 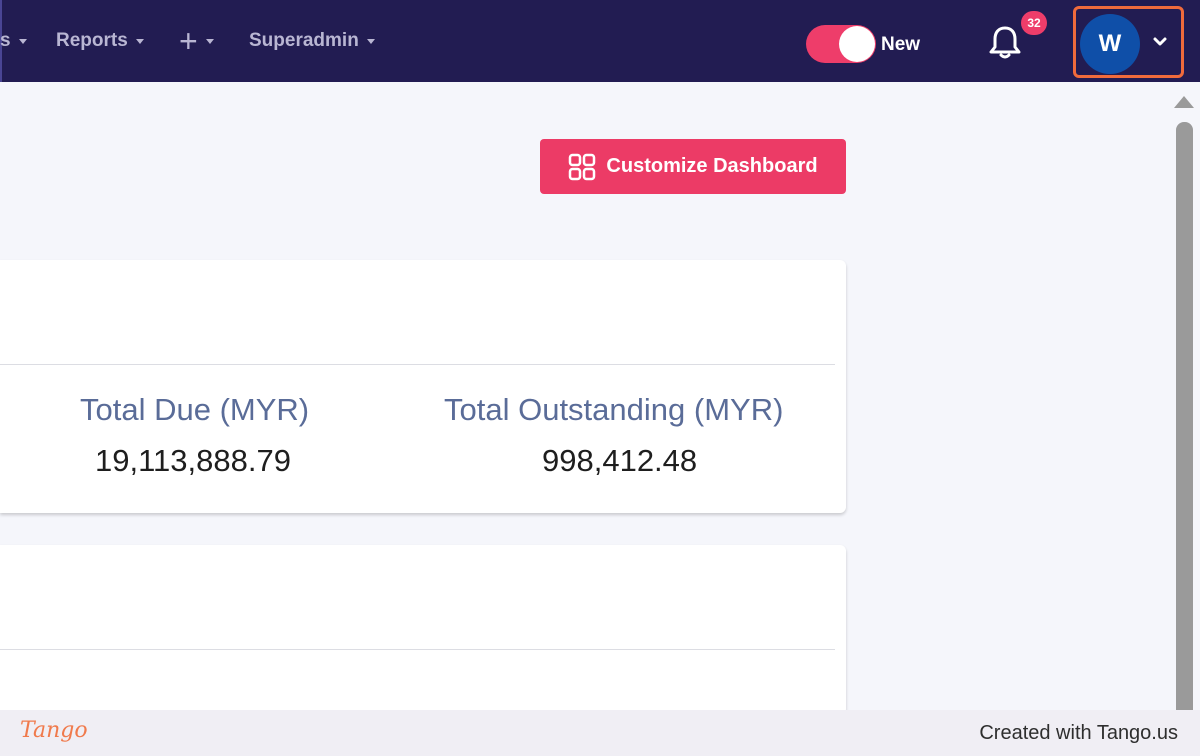 I want to click on user-menu-button: W, so click(x=1128, y=42).